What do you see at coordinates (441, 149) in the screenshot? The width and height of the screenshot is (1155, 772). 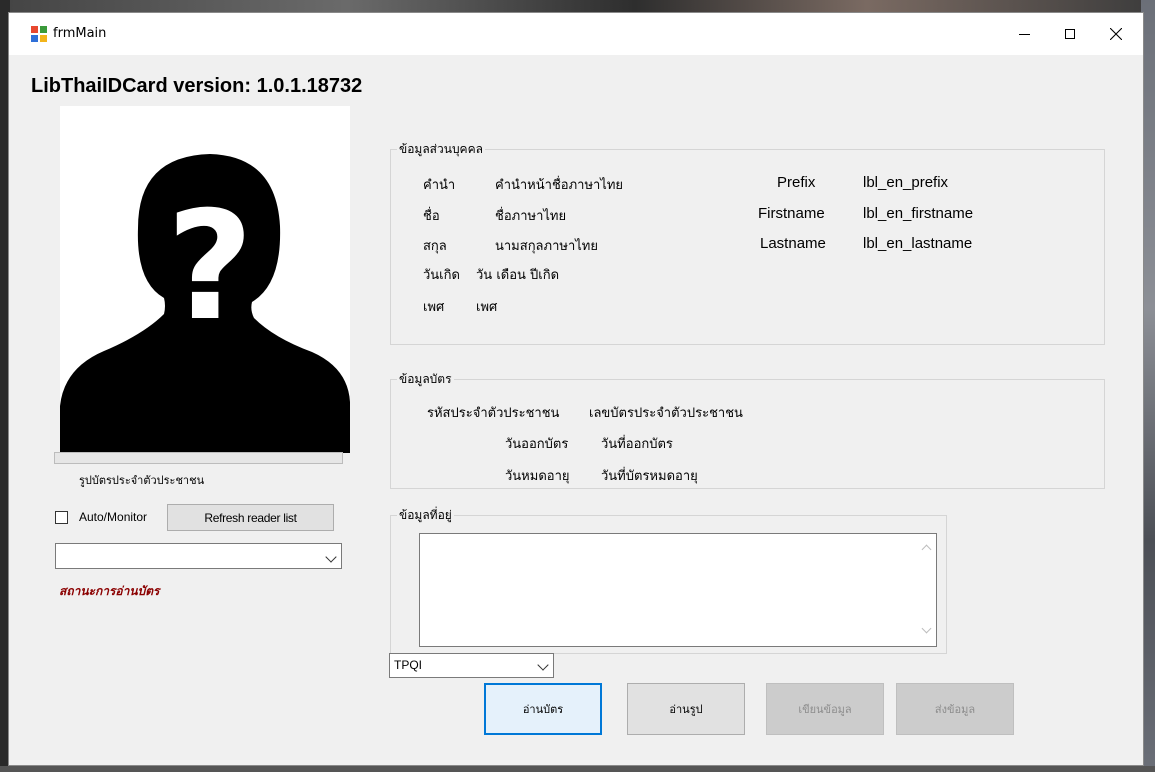 I see `personal-info-legend: ข้อมูลส่วนบุคคล` at bounding box center [441, 149].